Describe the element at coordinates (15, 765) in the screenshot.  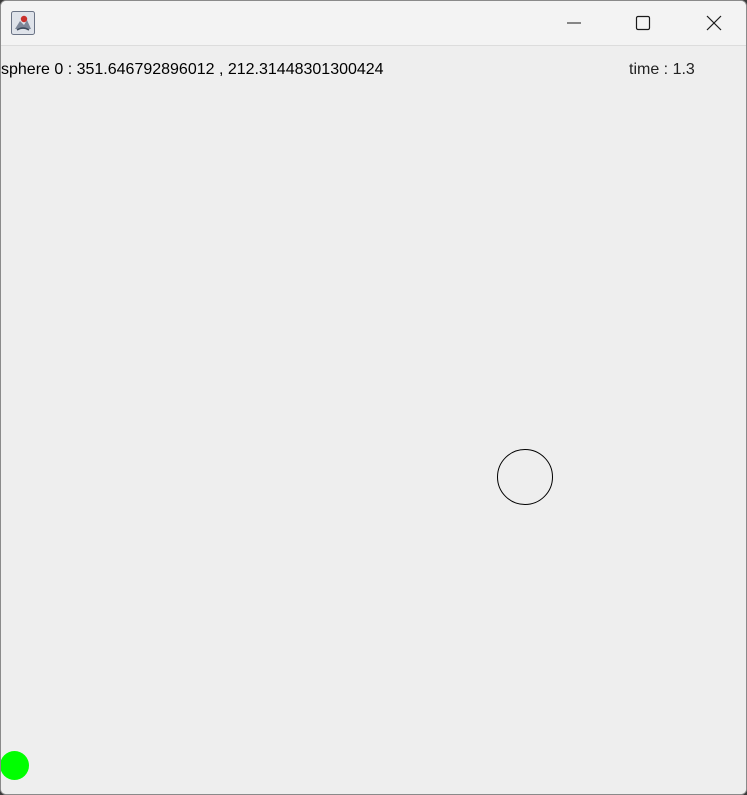
I see `green-dot` at that location.